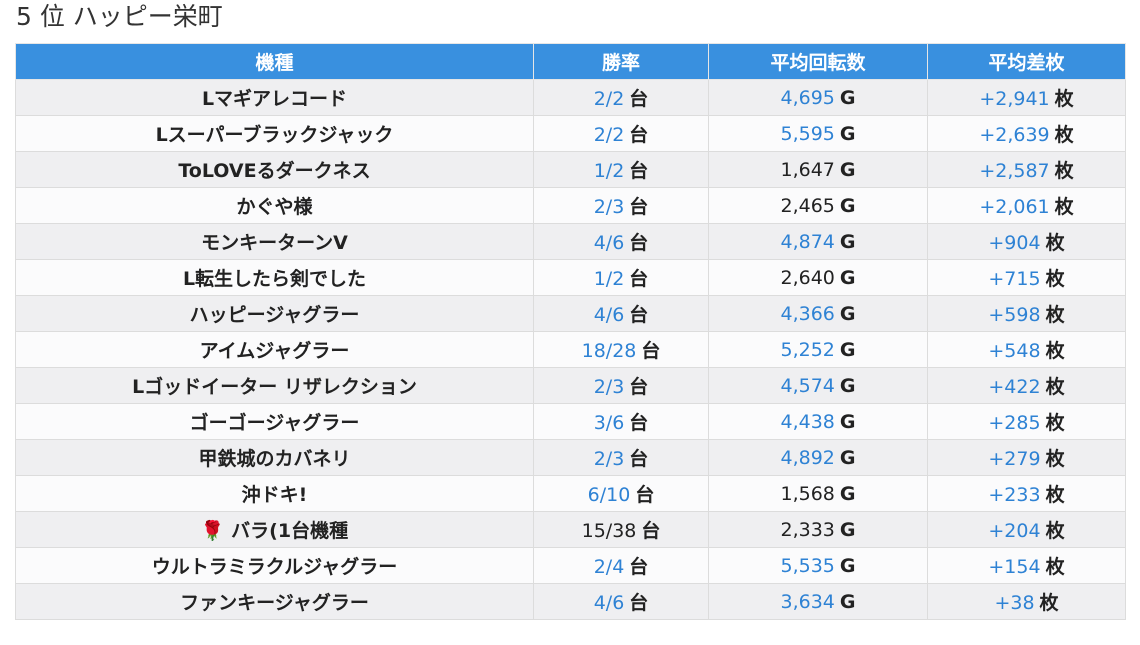 The width and height of the screenshot is (1140, 645). What do you see at coordinates (274, 493) in the screenshot?
I see `machine-name-cell: 沖ドキ!` at bounding box center [274, 493].